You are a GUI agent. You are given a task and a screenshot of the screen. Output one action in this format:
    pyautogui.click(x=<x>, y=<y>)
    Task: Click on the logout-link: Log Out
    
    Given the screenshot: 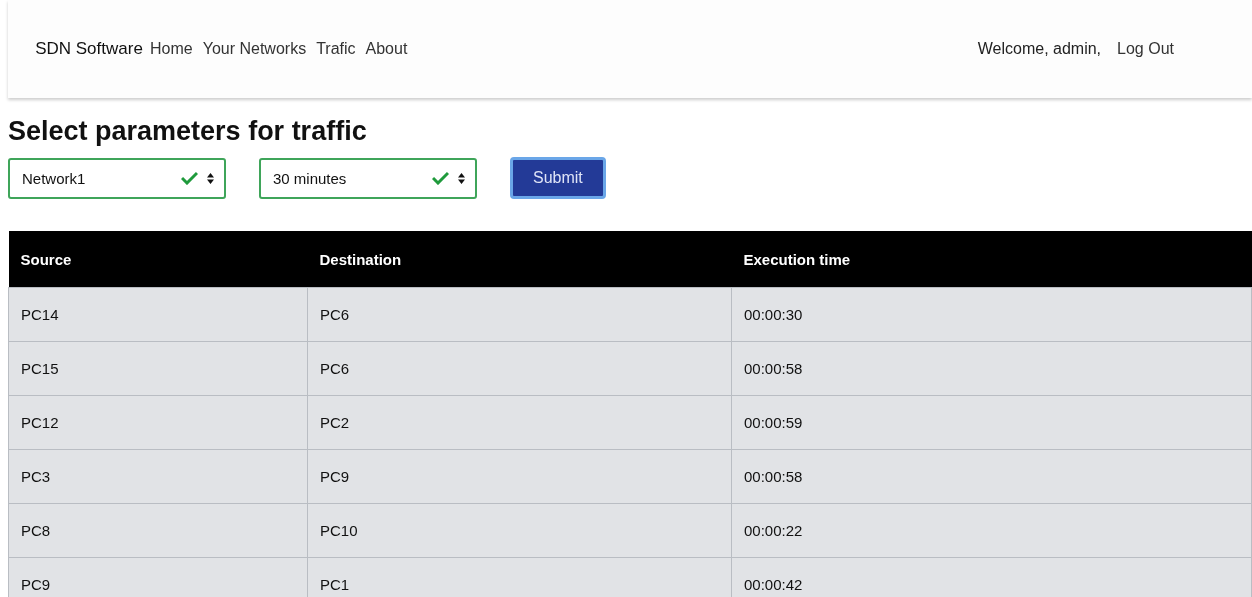 What is the action you would take?
    pyautogui.click(x=1145, y=49)
    